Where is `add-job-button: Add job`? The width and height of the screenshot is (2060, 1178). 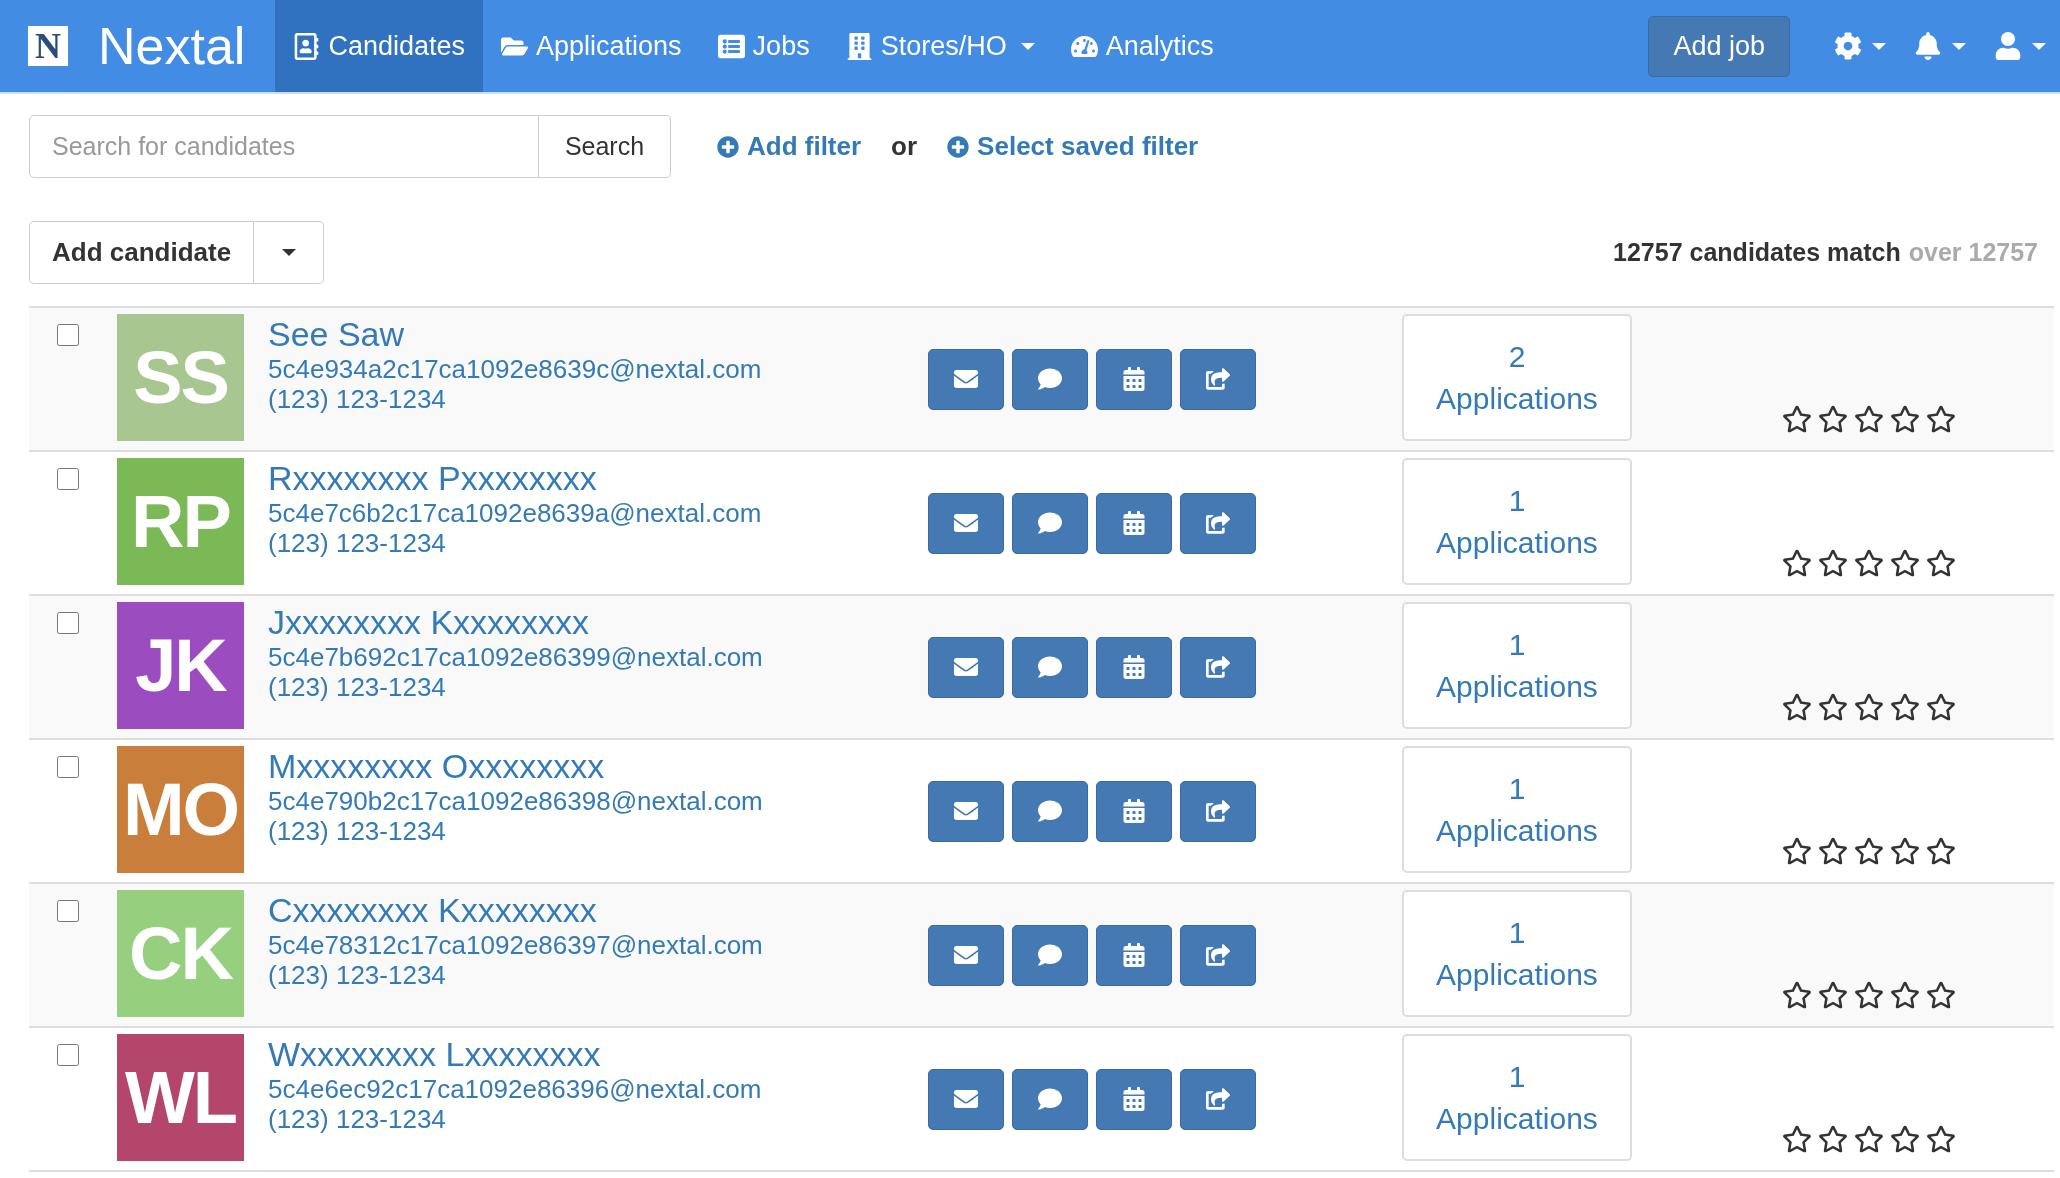 add-job-button: Add job is located at coordinates (1719, 46).